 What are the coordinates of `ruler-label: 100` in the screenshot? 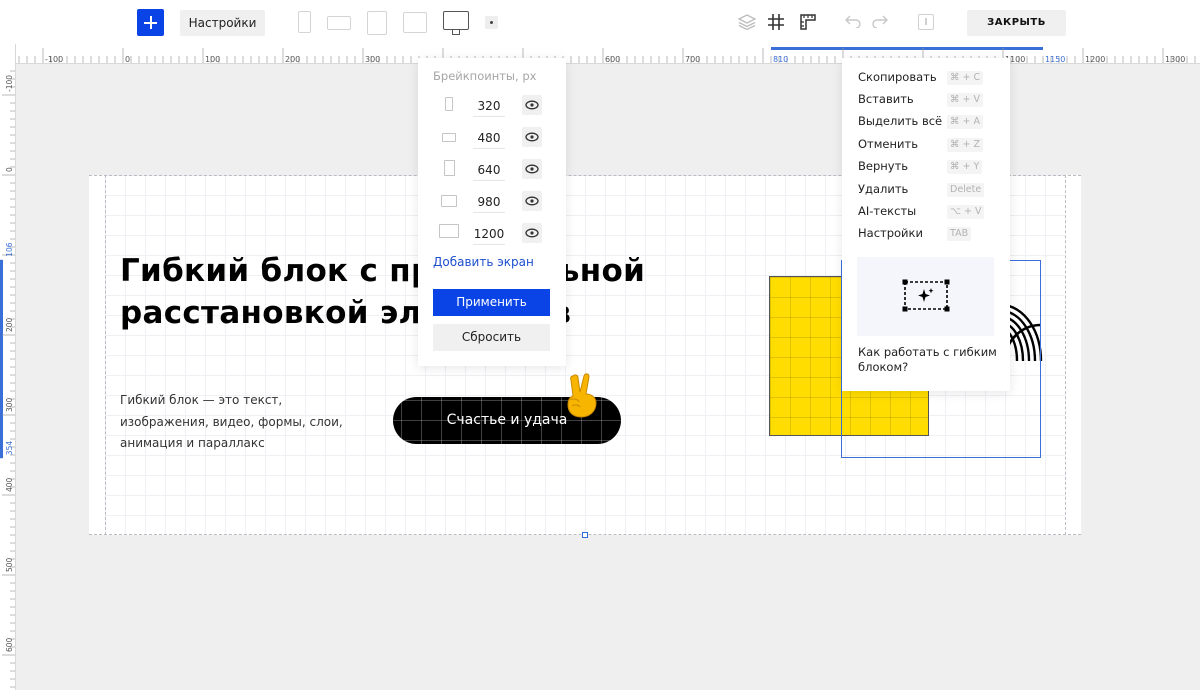 It's located at (212, 59).